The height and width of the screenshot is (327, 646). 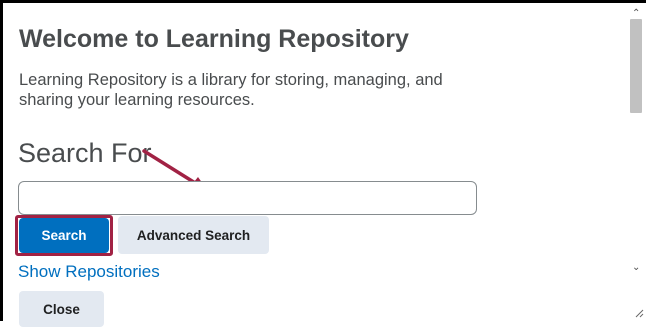 What do you see at coordinates (636, 13) in the screenshot?
I see `chevron-up-icon: ⌃` at bounding box center [636, 13].